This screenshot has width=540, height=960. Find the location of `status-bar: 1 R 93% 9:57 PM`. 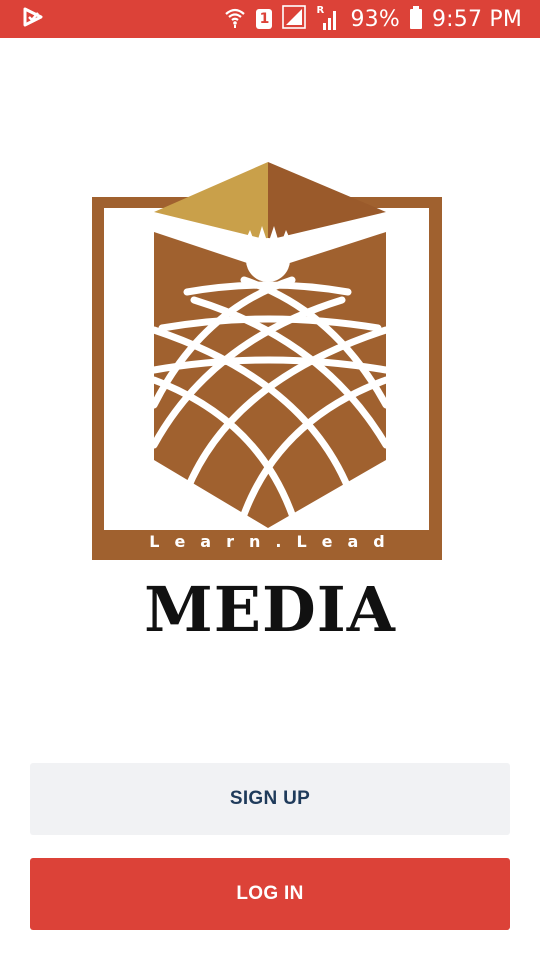

status-bar: 1 R 93% 9:57 PM is located at coordinates (270, 19).